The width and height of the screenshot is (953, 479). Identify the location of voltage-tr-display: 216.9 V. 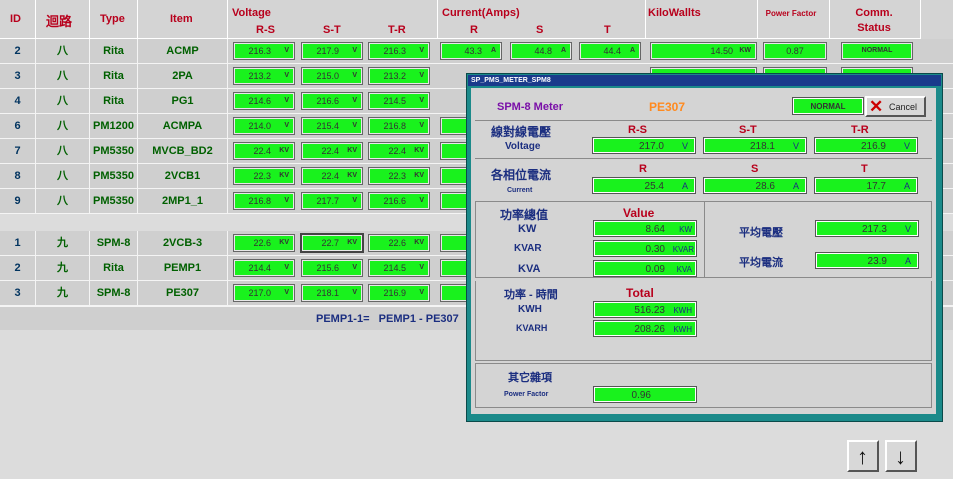
(866, 145).